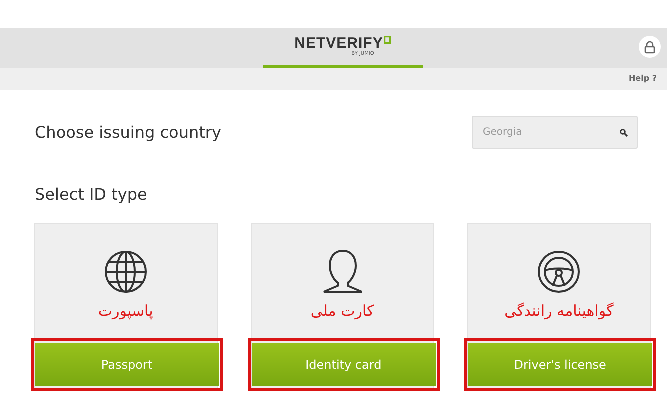 The image size is (667, 409). What do you see at coordinates (342, 311) in the screenshot?
I see `annotation-label: کارت ملی` at bounding box center [342, 311].